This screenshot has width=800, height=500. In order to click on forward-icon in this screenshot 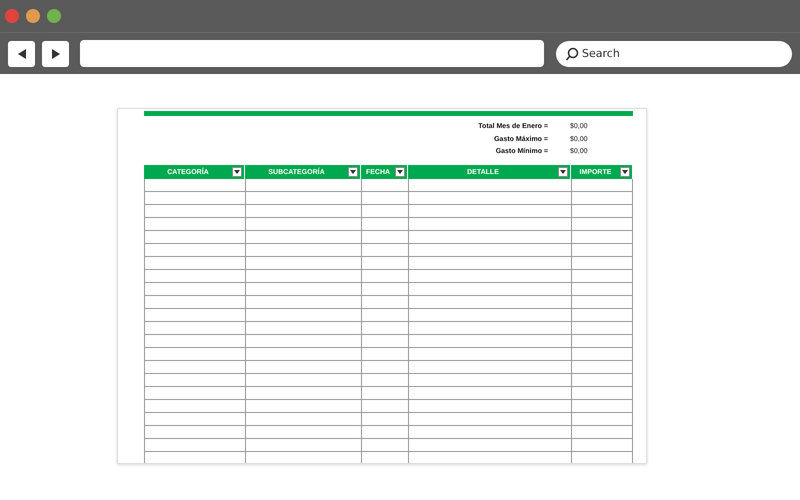, I will do `click(56, 54)`.